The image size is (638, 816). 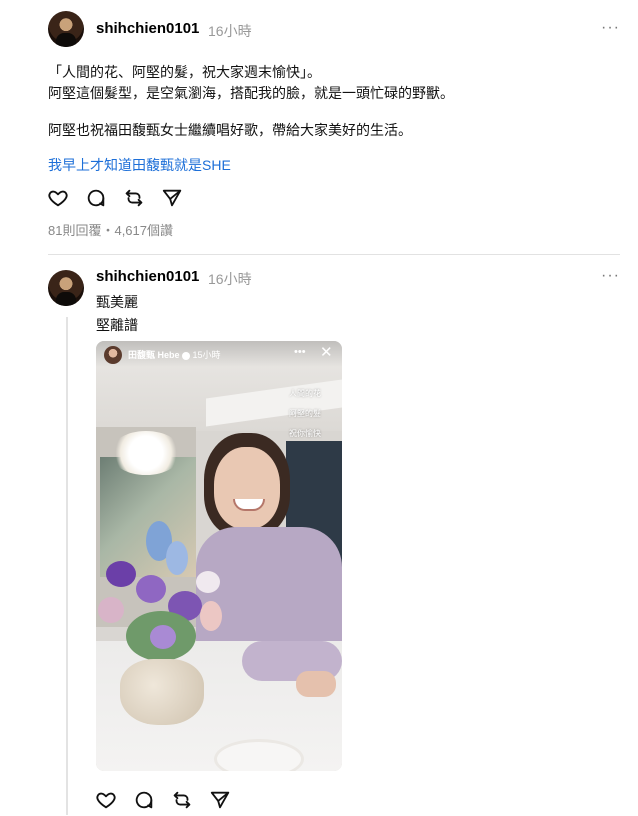 What do you see at coordinates (113, 355) in the screenshot?
I see `story-author-avatar` at bounding box center [113, 355].